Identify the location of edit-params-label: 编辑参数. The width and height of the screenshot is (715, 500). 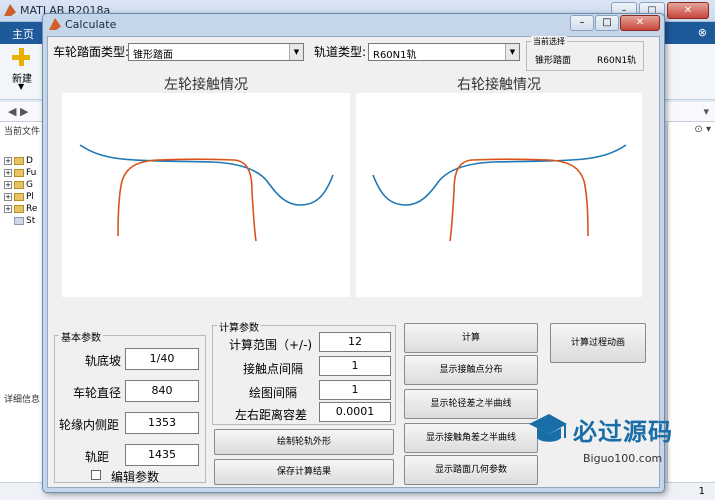
(135, 477).